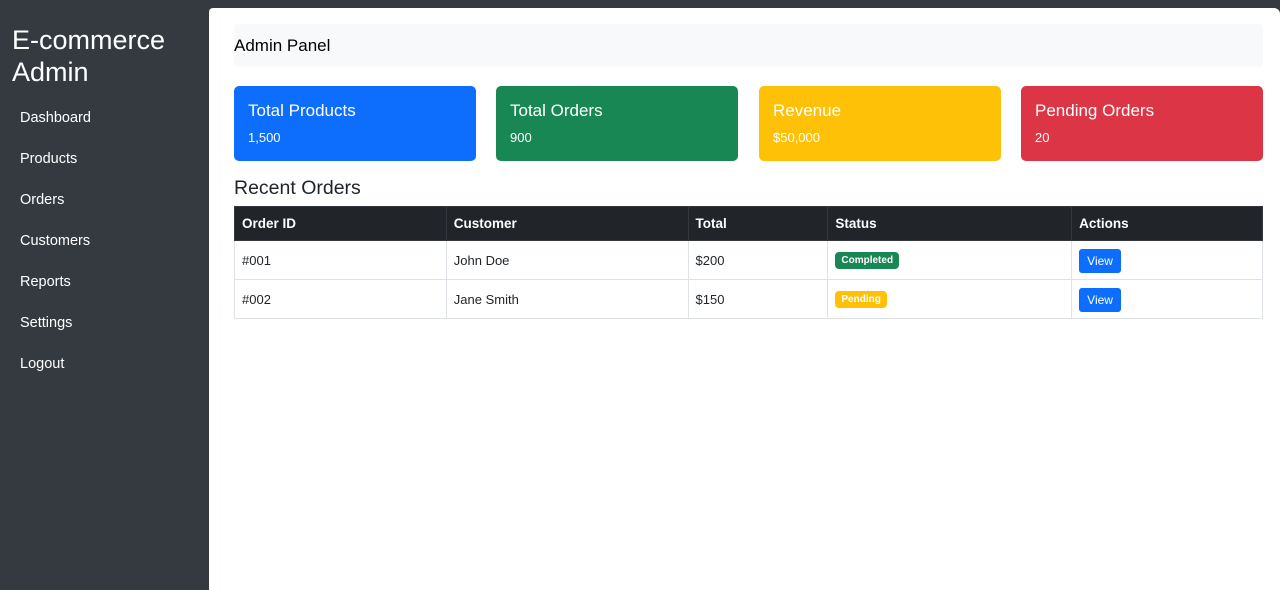  What do you see at coordinates (950, 223) in the screenshot?
I see `column-header-status: Status` at bounding box center [950, 223].